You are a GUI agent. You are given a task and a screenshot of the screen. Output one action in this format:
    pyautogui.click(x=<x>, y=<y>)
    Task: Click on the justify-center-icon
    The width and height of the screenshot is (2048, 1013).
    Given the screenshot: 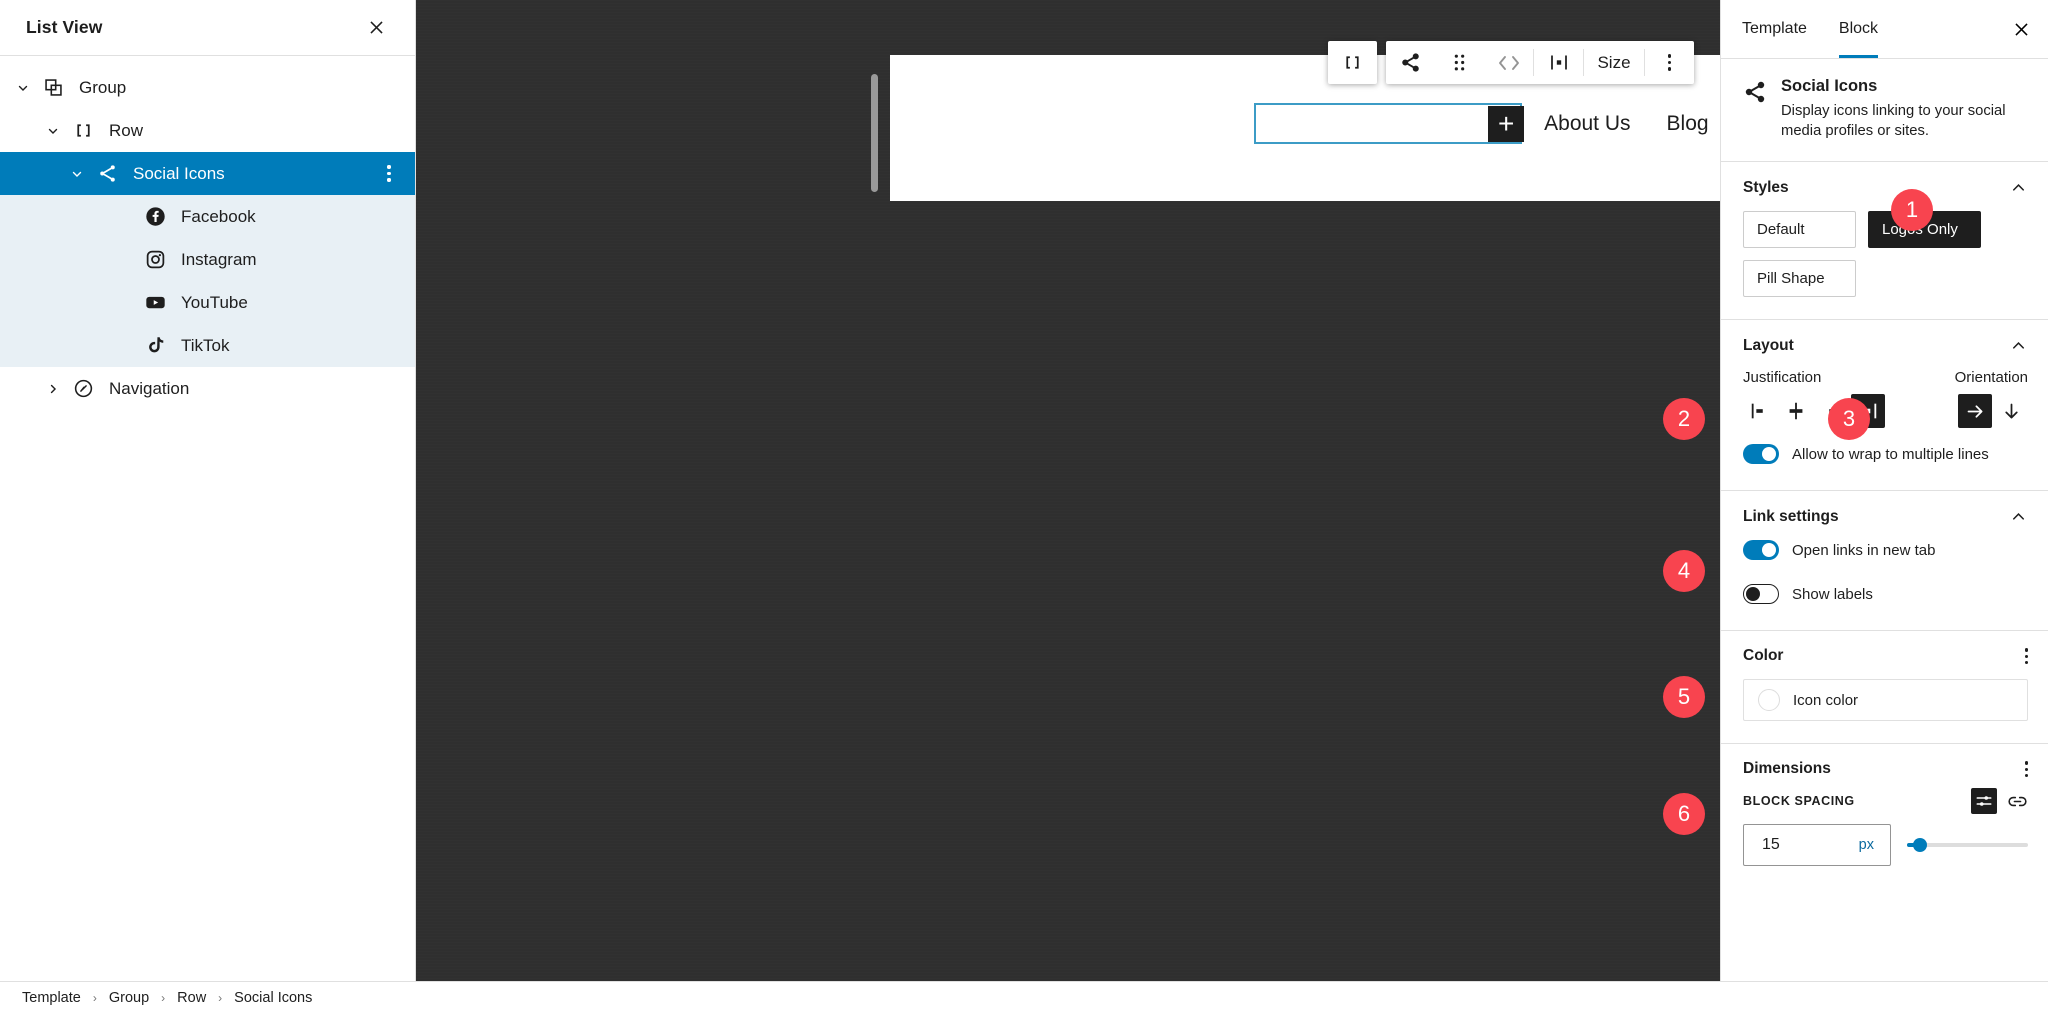 What is the action you would take?
    pyautogui.click(x=1796, y=411)
    